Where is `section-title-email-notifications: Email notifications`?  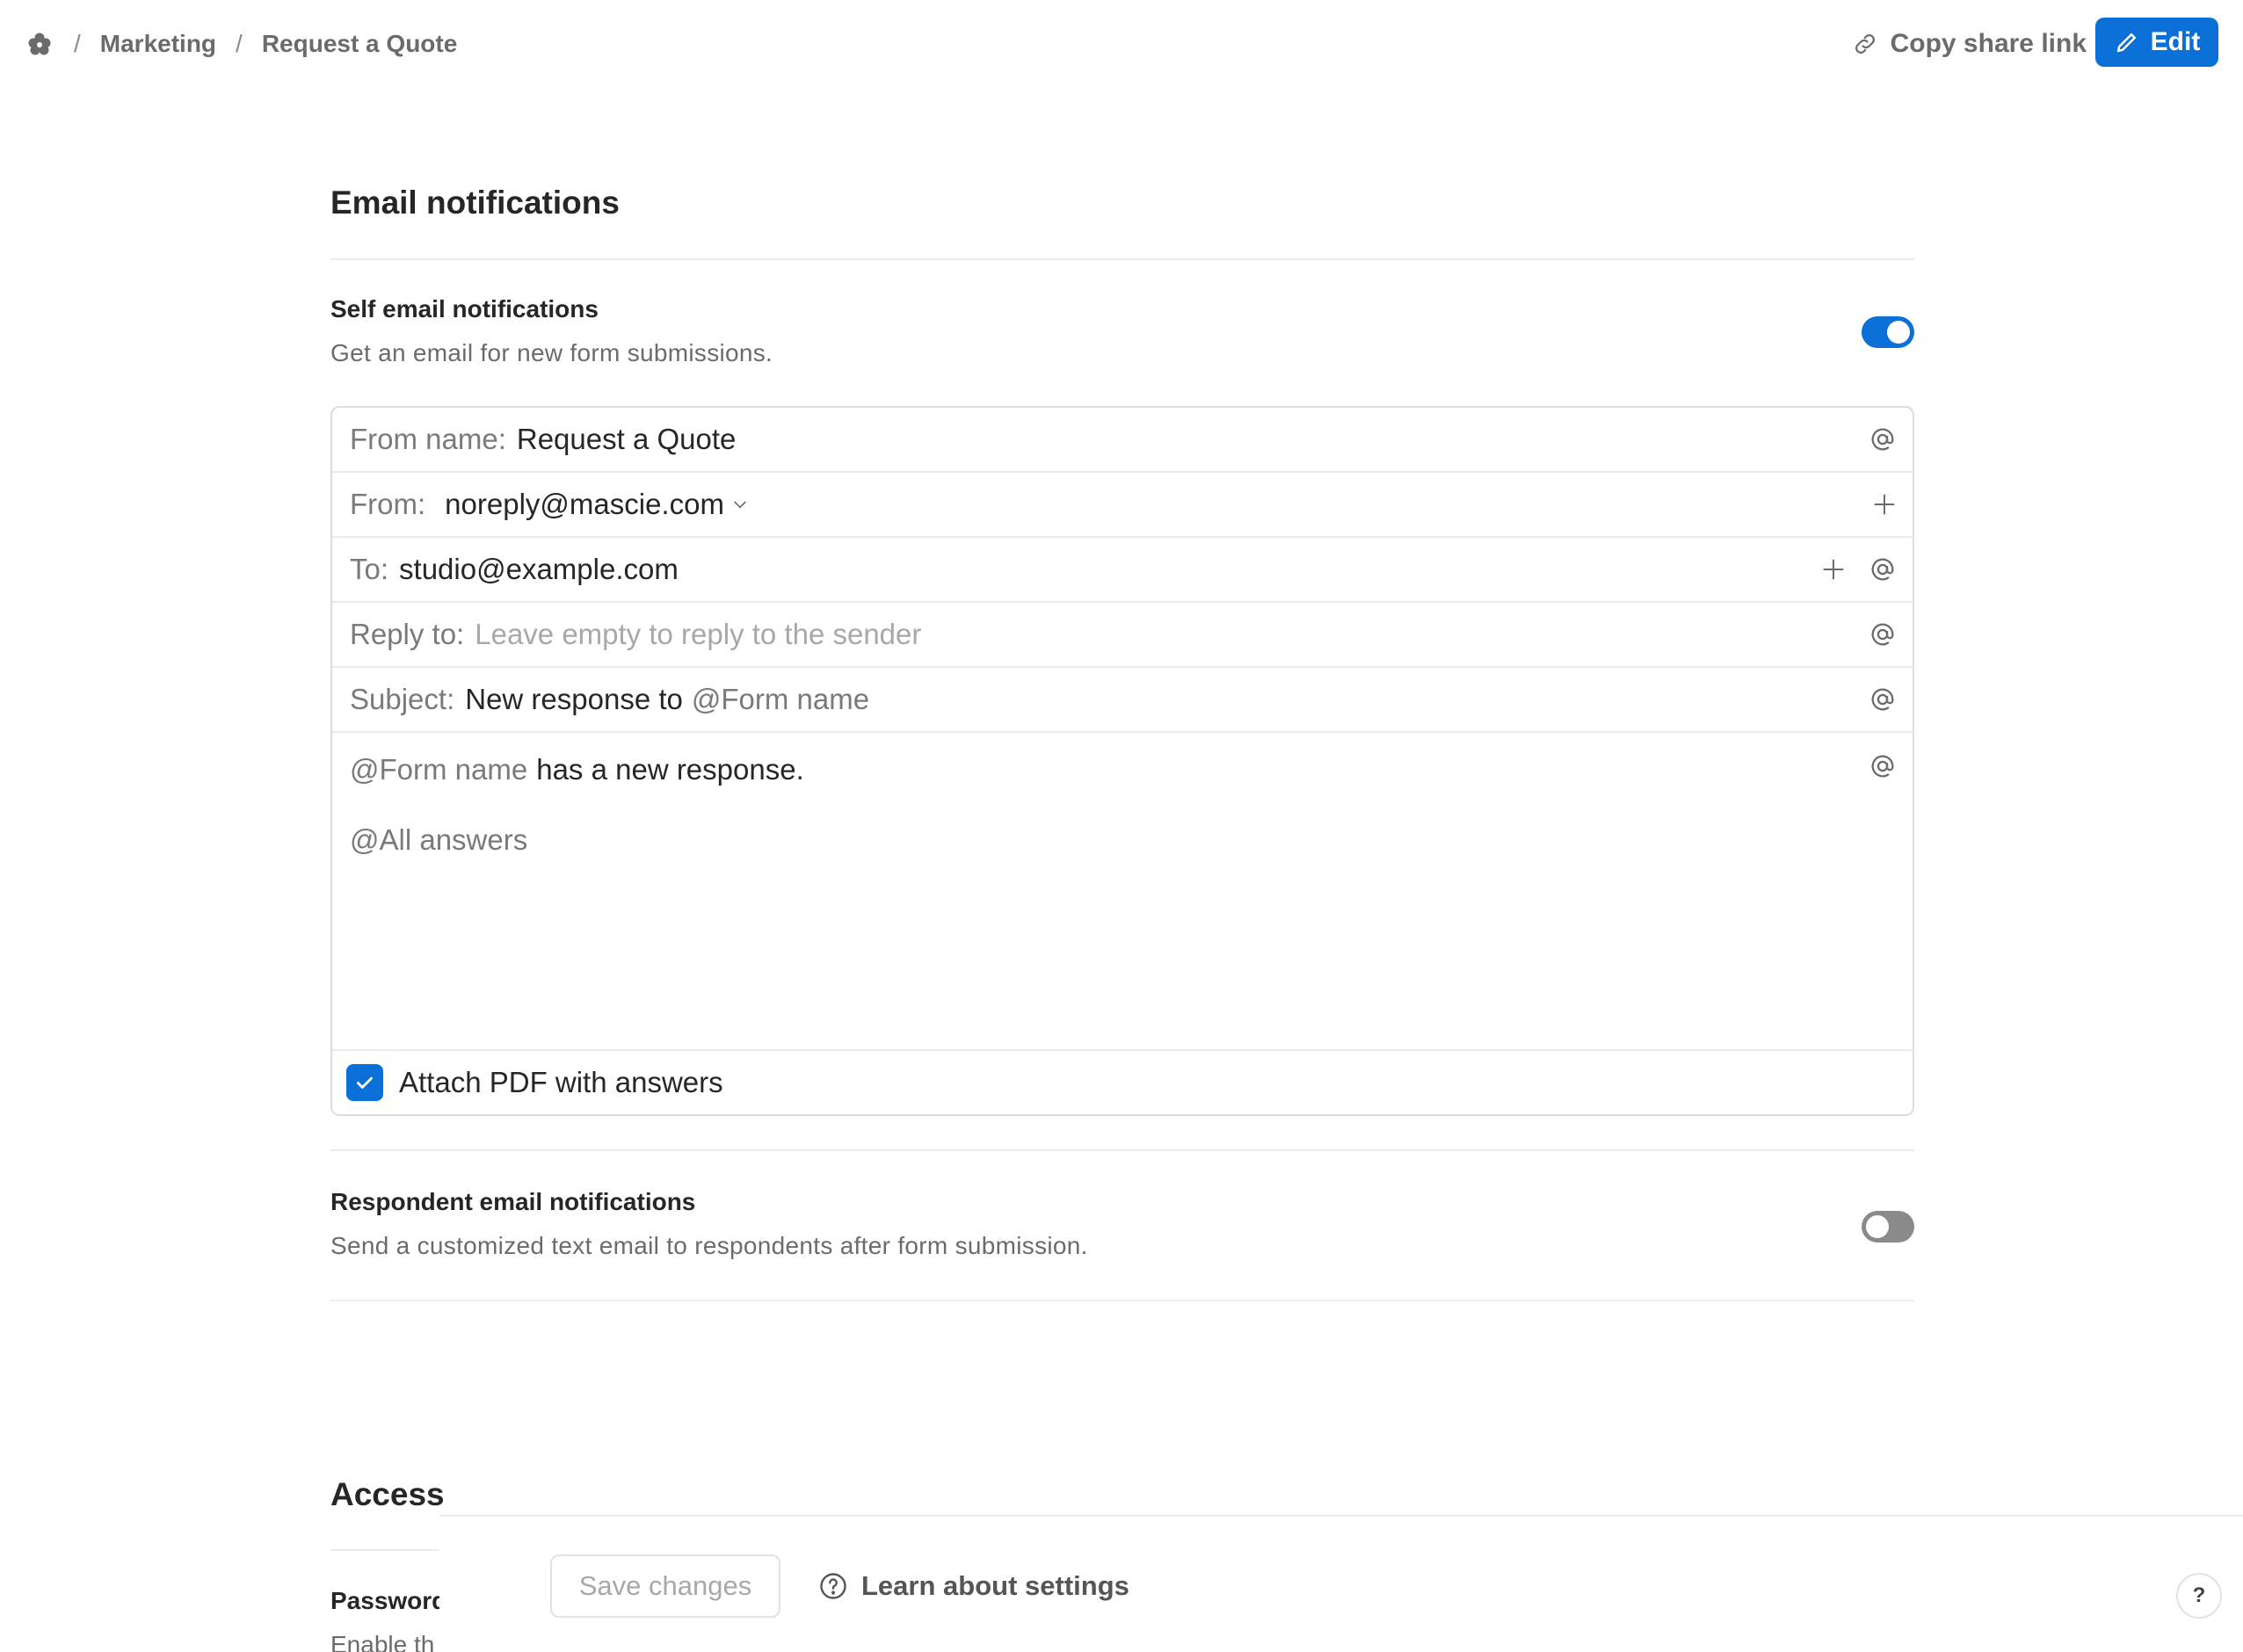
section-title-email-notifications: Email notifications is located at coordinates (475, 203).